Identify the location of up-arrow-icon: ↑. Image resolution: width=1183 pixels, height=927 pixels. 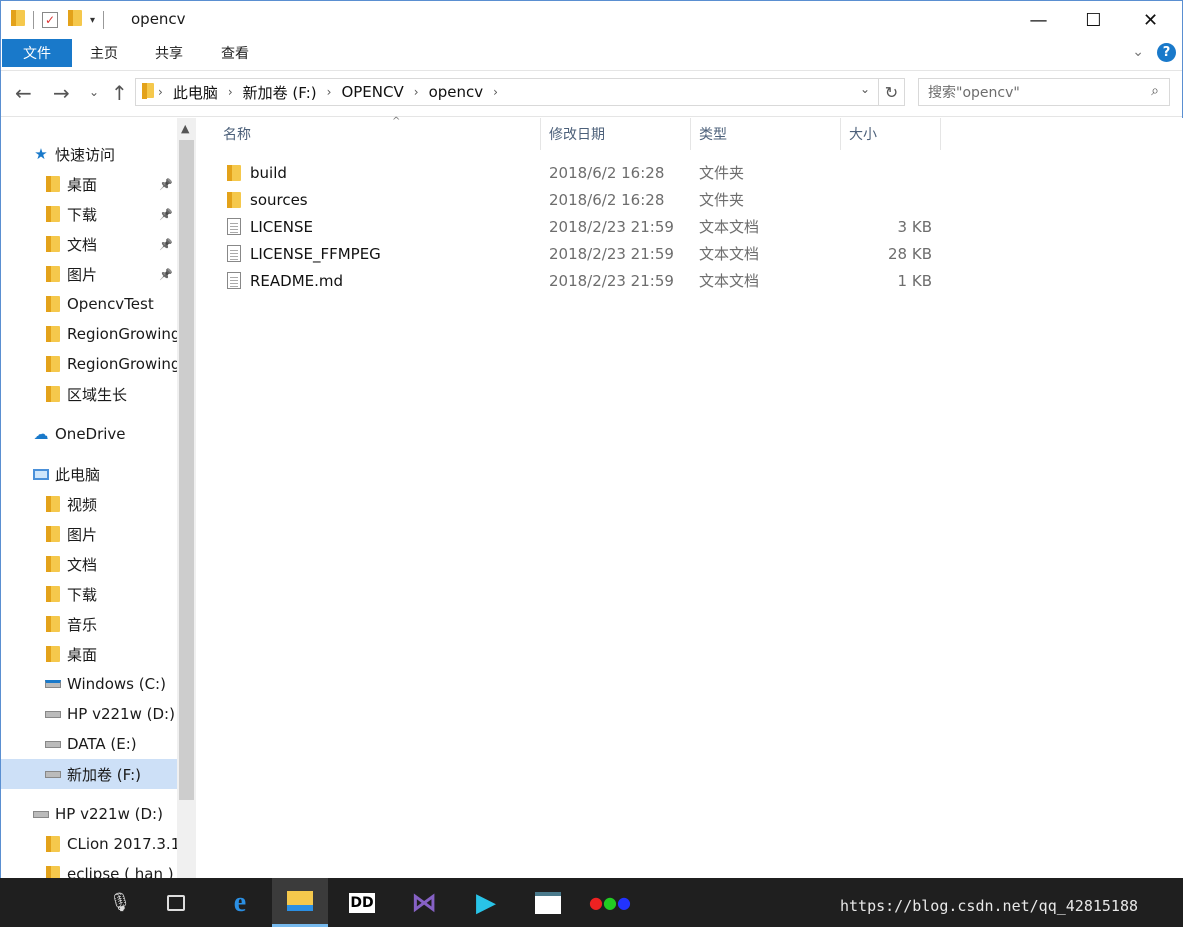
(119, 93).